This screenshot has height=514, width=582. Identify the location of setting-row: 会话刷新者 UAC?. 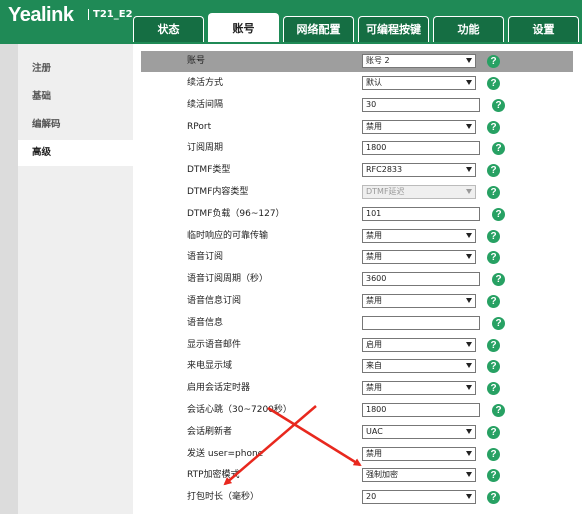
(357, 432).